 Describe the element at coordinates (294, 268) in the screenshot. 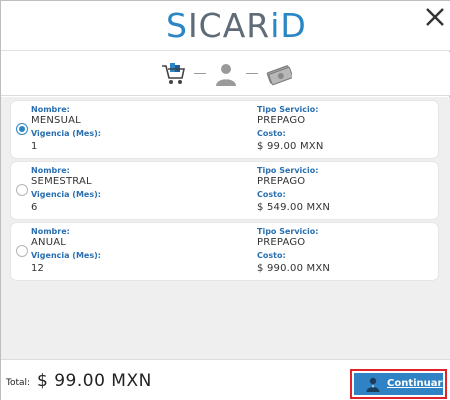

I see `costo-value: $ 990.00 MXN` at that location.